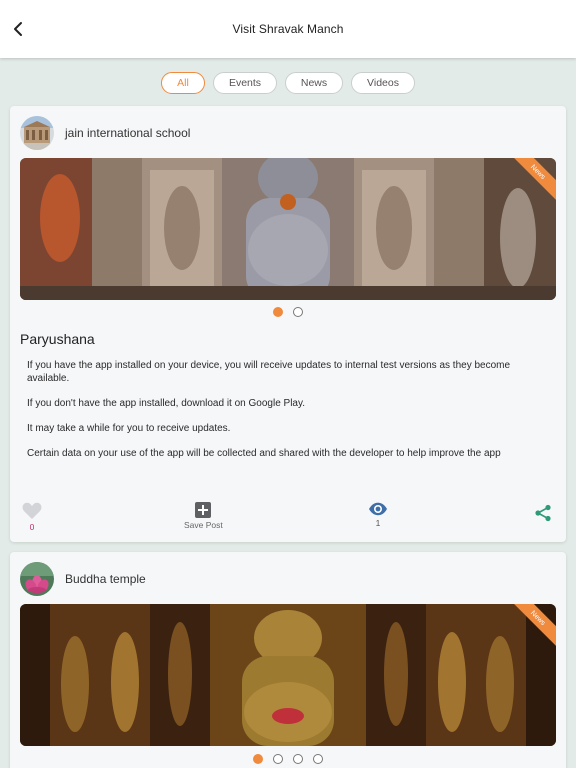  Describe the element at coordinates (32, 527) in the screenshot. I see `like-count: 0` at that location.